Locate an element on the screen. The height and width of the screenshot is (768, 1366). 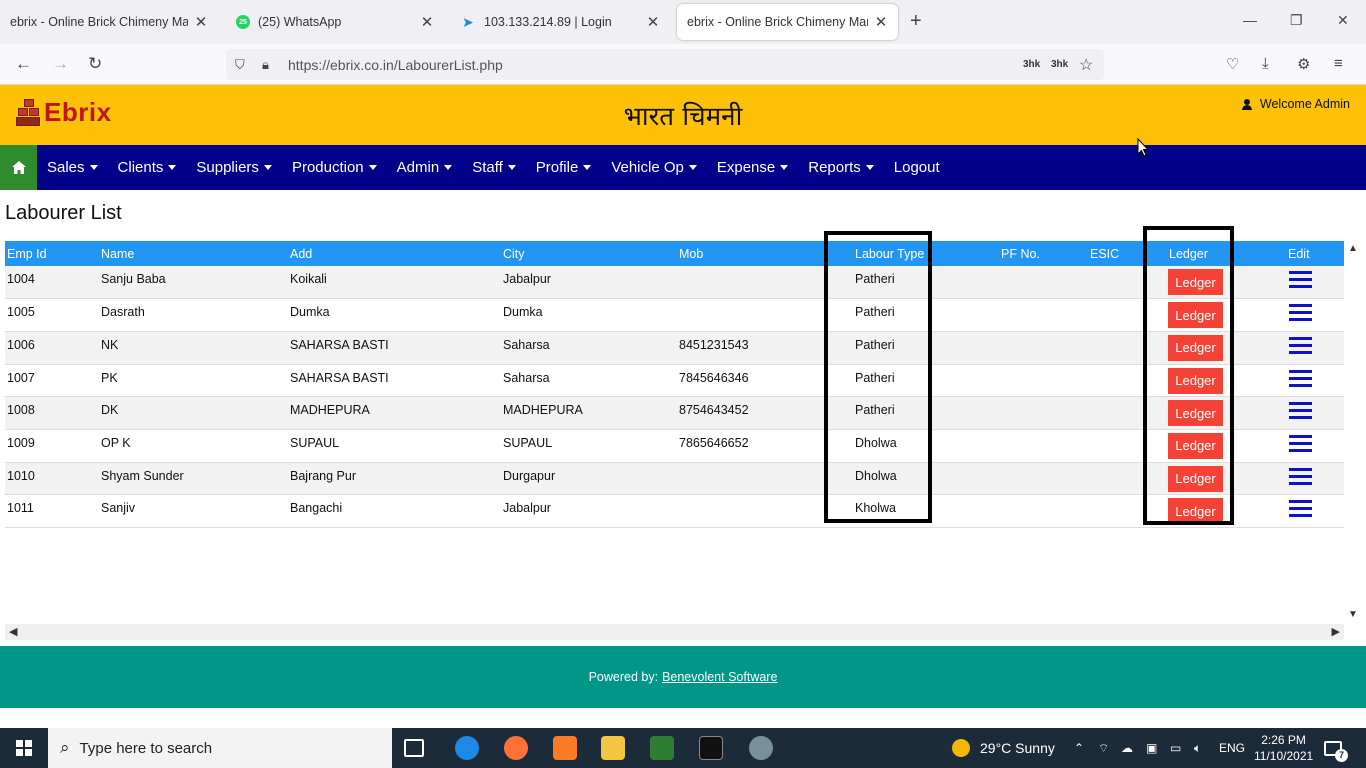
file-explorer-icon is located at coordinates (613, 748).